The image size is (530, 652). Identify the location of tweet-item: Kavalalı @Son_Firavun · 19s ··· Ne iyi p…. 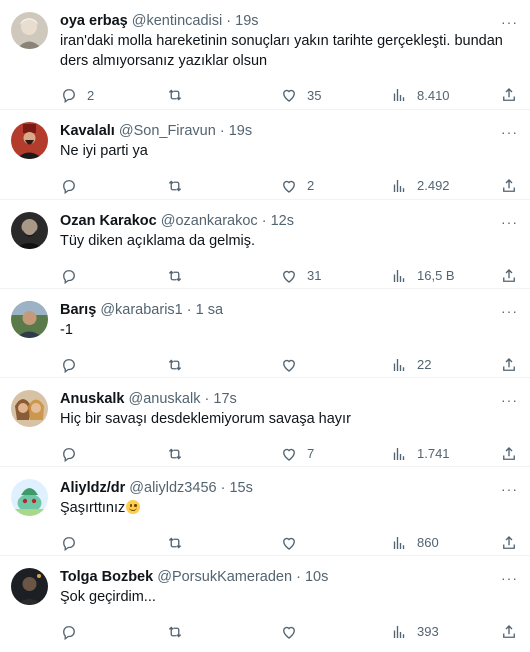
(265, 155).